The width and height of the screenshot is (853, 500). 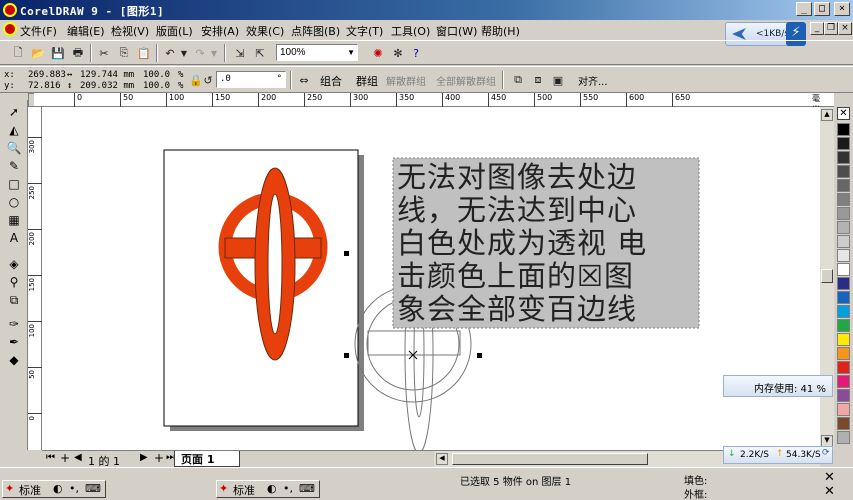 I want to click on paste-icon: 📋, so click(x=144, y=53).